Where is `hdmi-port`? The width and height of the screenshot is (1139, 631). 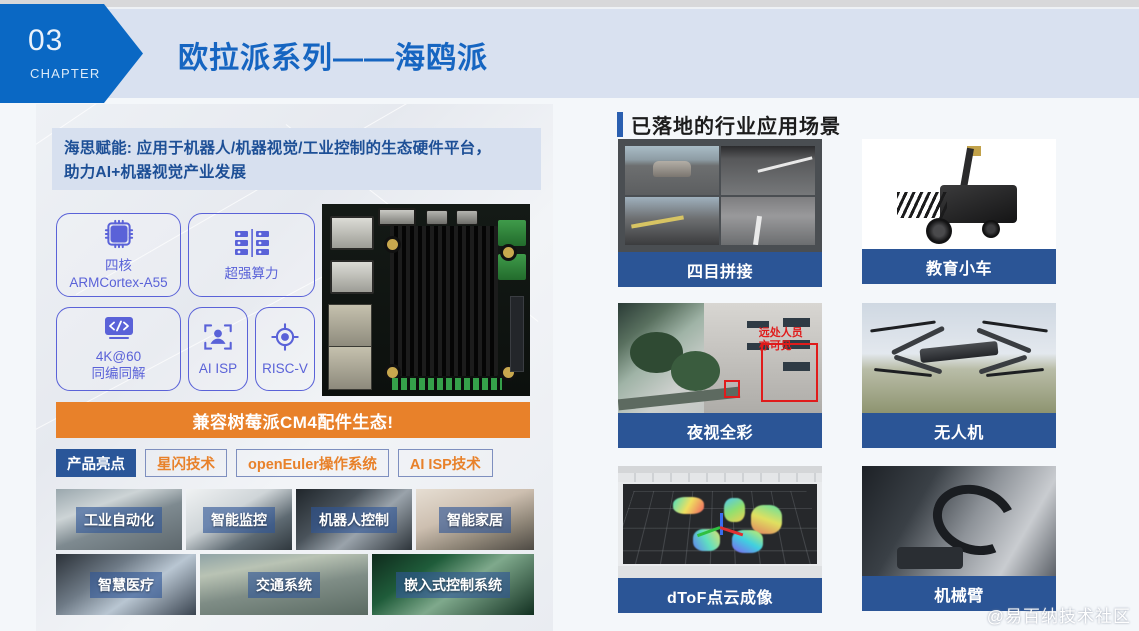 hdmi-port is located at coordinates (397, 217).